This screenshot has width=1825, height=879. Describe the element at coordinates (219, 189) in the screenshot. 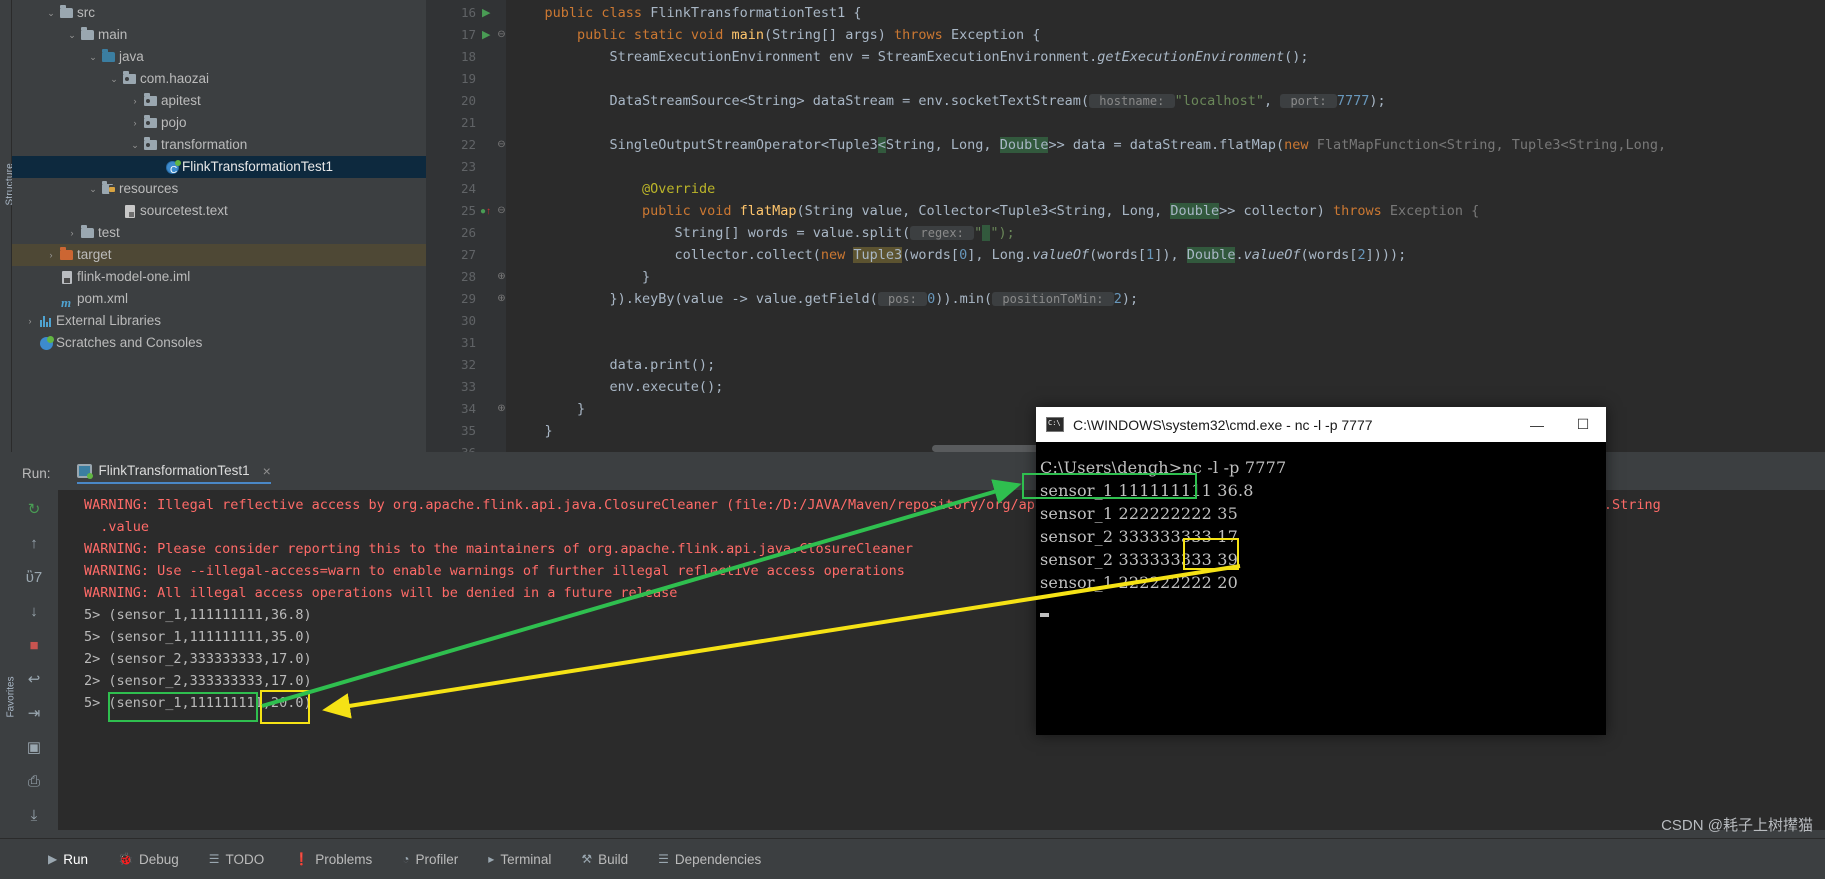

I see `tree-item-resources: ⌄ resources` at that location.